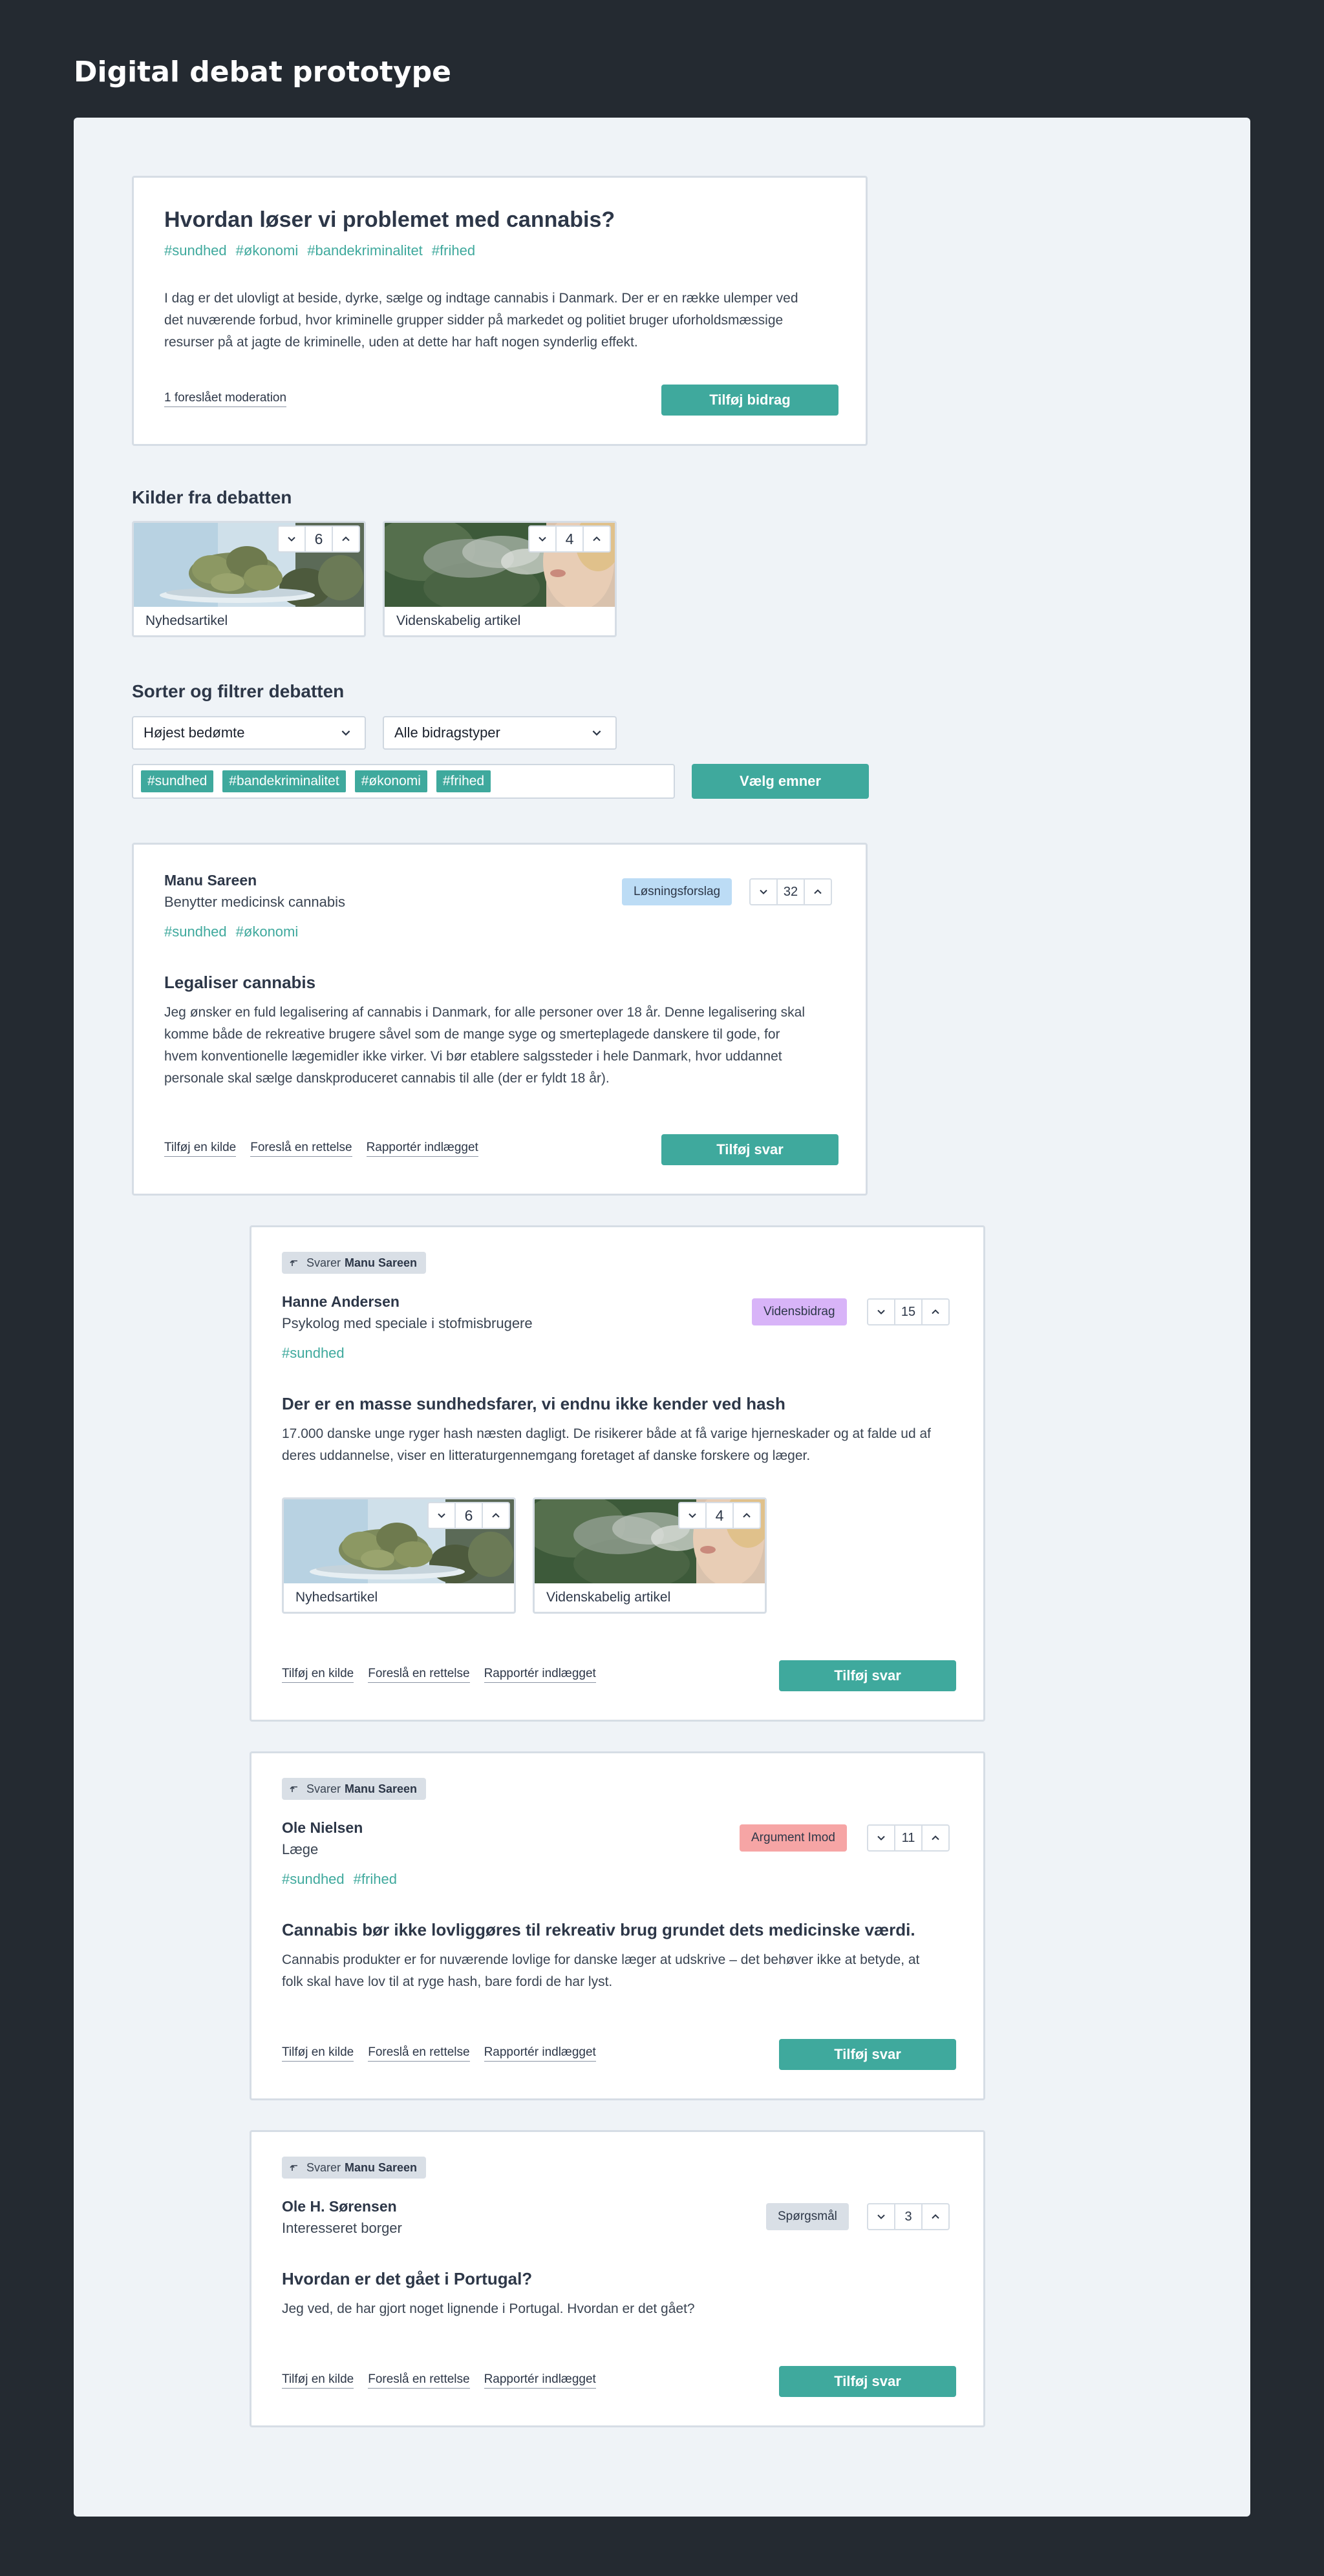 The height and width of the screenshot is (2576, 1324). What do you see at coordinates (463, 781) in the screenshot?
I see `topic-chip: #frihed` at bounding box center [463, 781].